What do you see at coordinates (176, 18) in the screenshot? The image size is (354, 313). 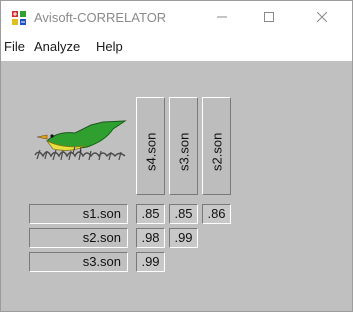 I see `title-bar: Avisoft-CORRELATOR` at bounding box center [176, 18].